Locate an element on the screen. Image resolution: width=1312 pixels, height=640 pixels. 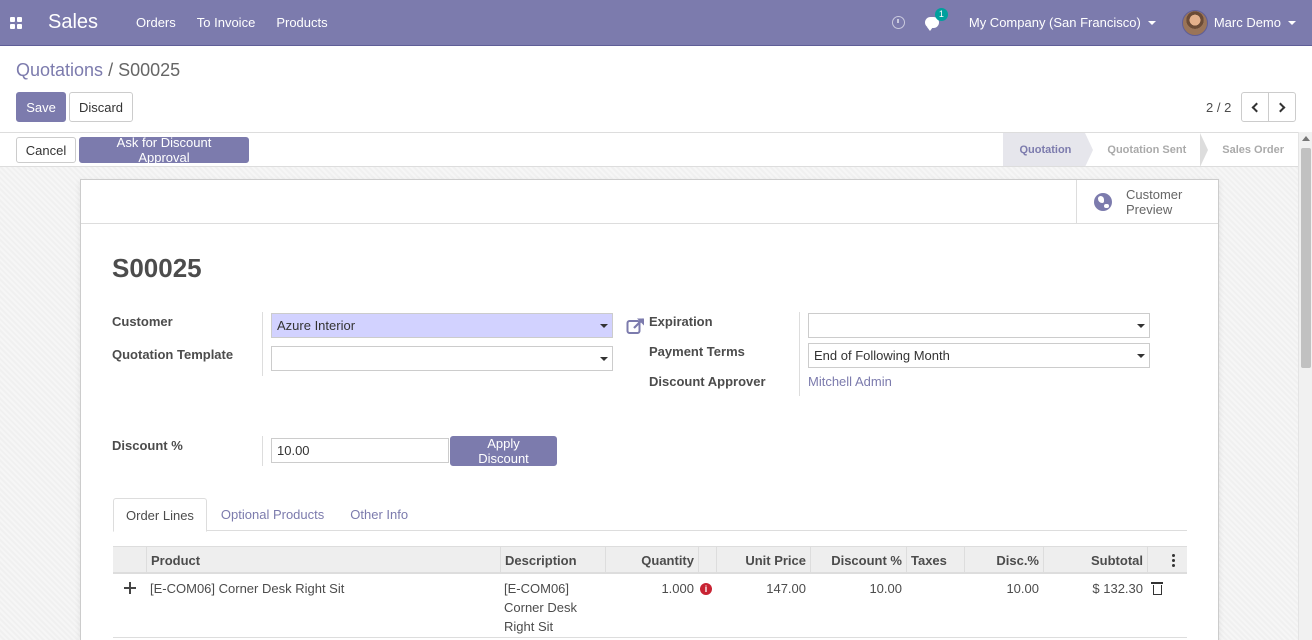
column-unit-price: Unit Price is located at coordinates (763, 560).